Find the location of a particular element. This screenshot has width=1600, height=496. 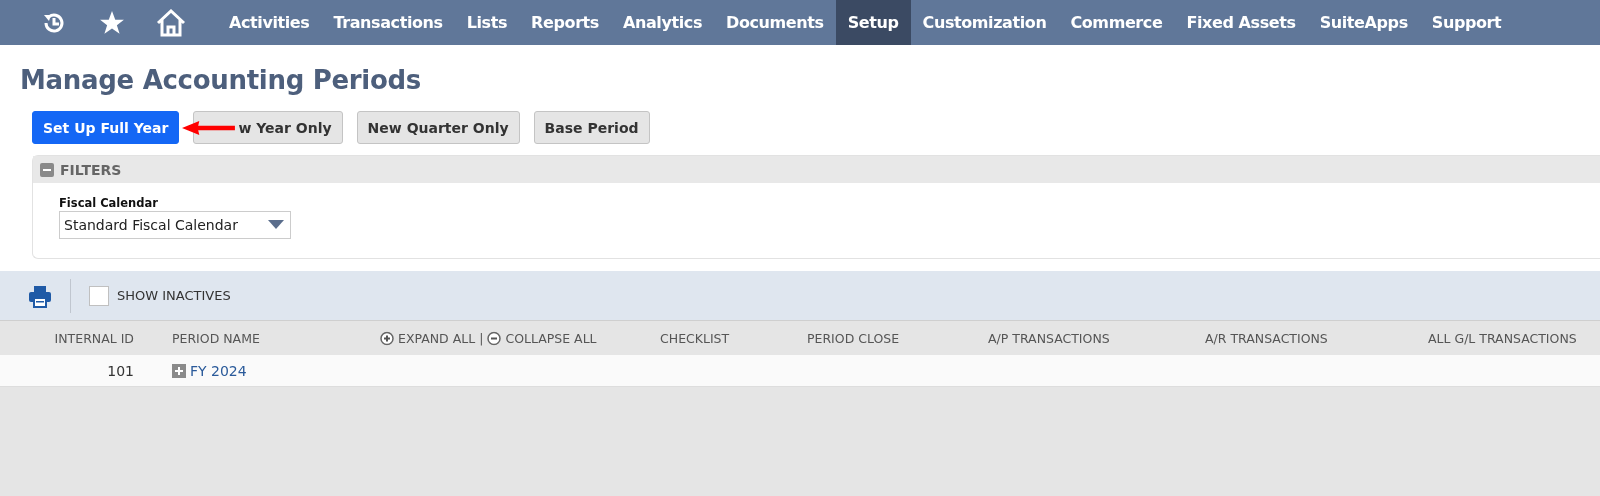

column-header: A/P TRANSACTIONS is located at coordinates (1049, 338).